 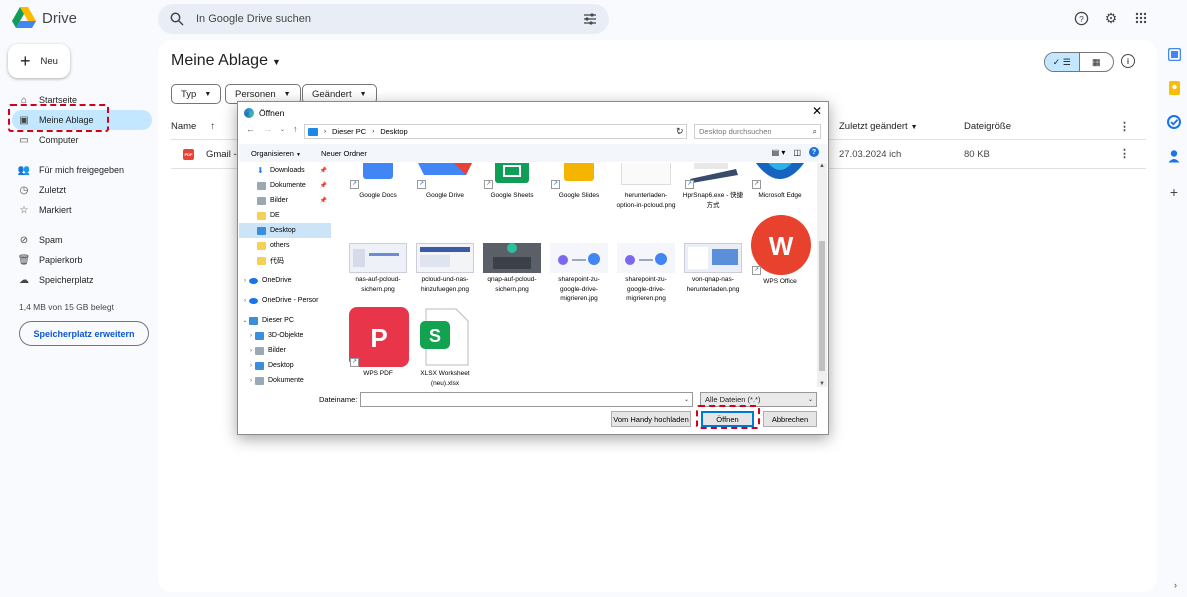 I want to click on sidebar-item-recent: ◷ Zuletzt, so click(x=82, y=190).